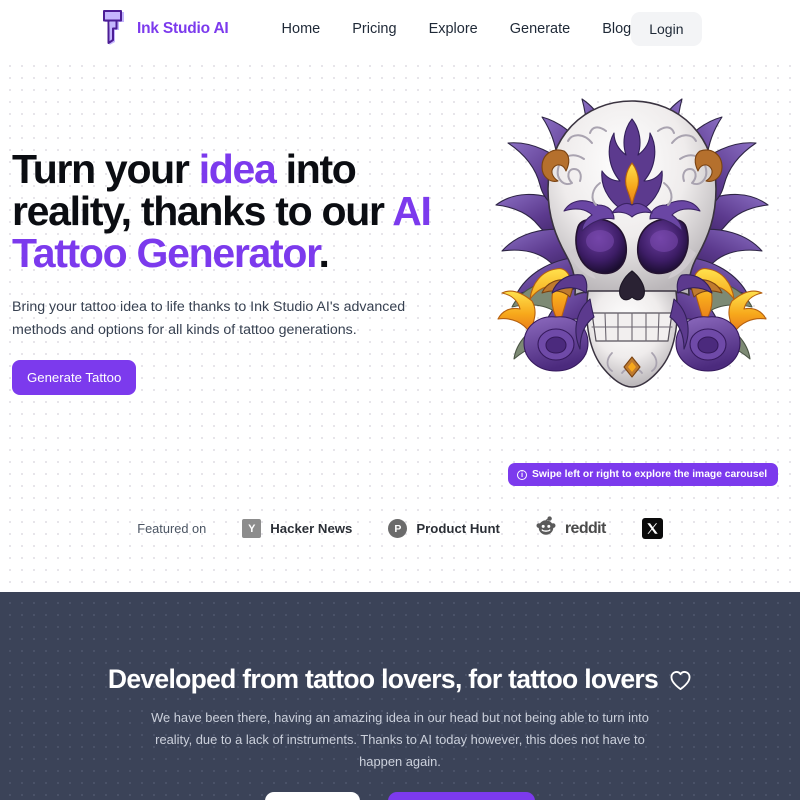  Describe the element at coordinates (666, 28) in the screenshot. I see `login-button: Login` at that location.